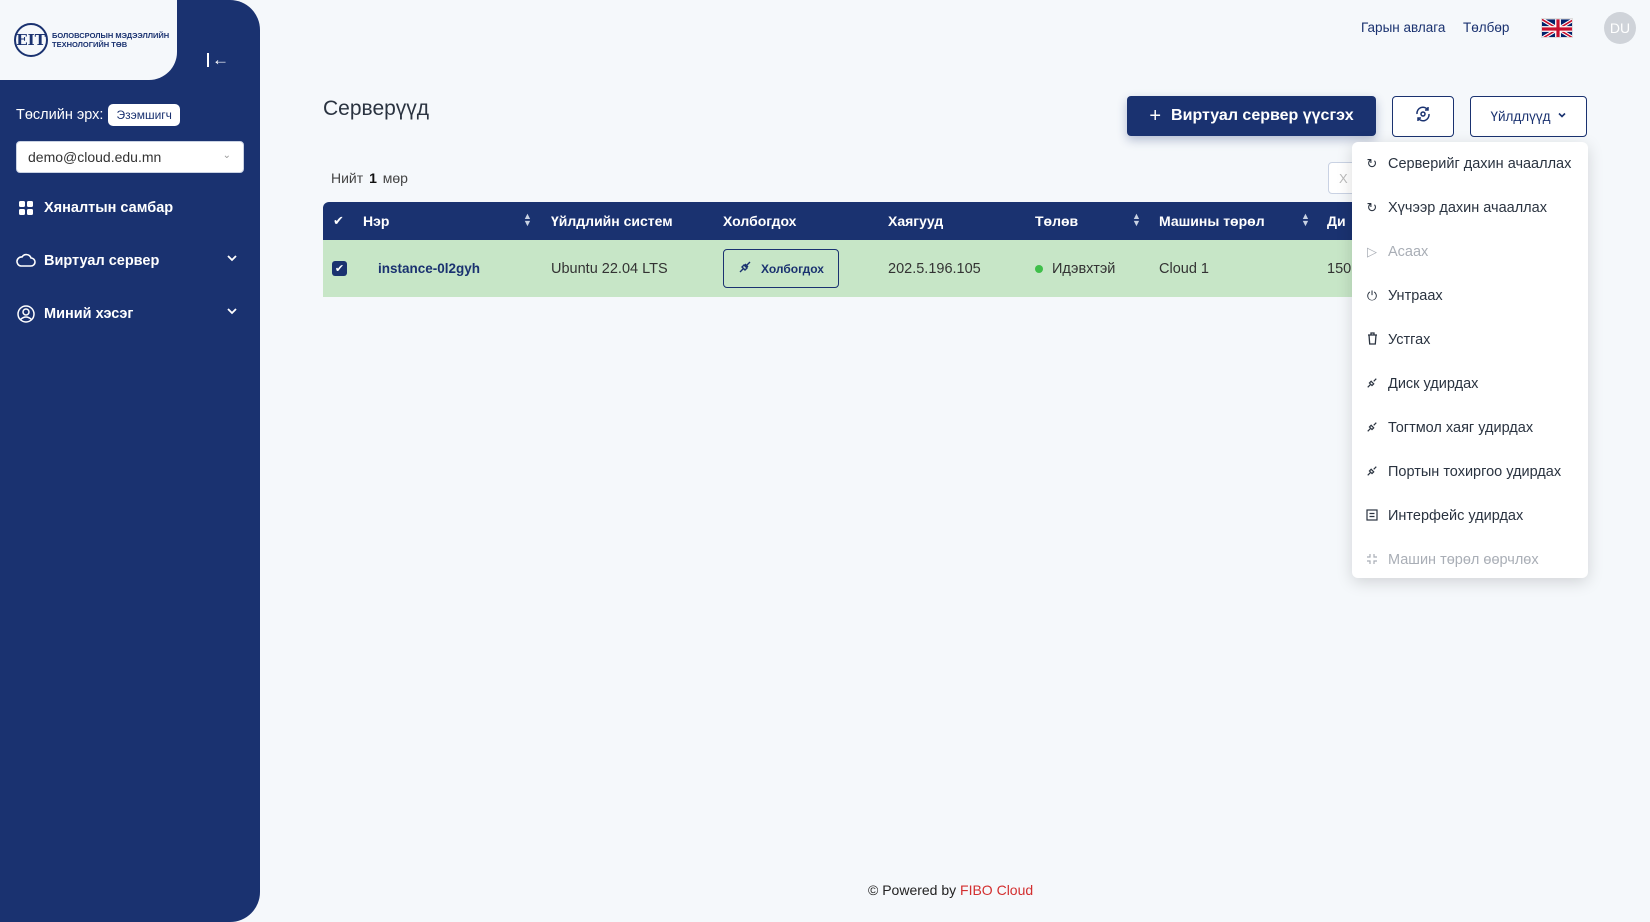  What do you see at coordinates (1620, 28) in the screenshot?
I see `avatar: DU` at bounding box center [1620, 28].